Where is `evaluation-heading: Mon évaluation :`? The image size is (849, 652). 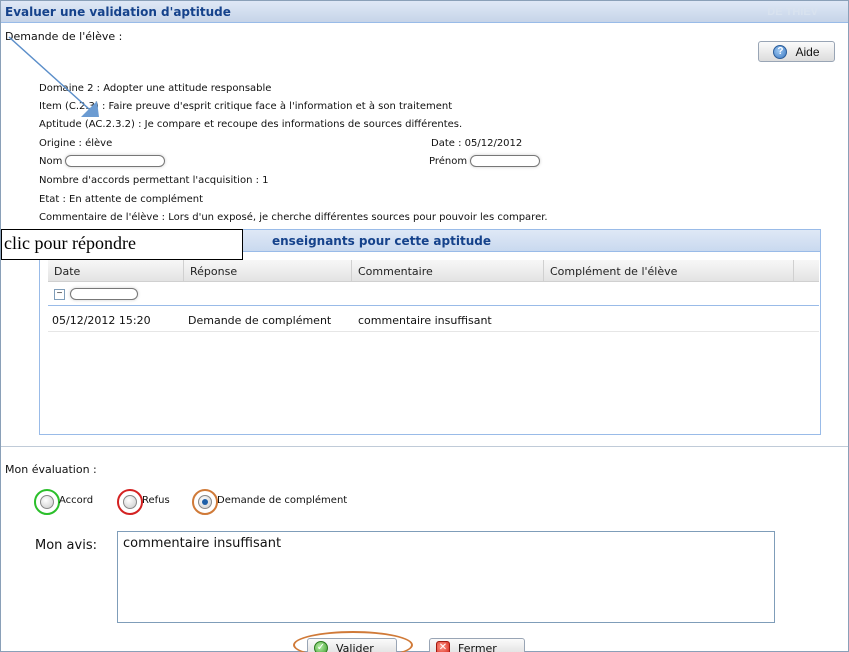
evaluation-heading: Mon évaluation : is located at coordinates (51, 469).